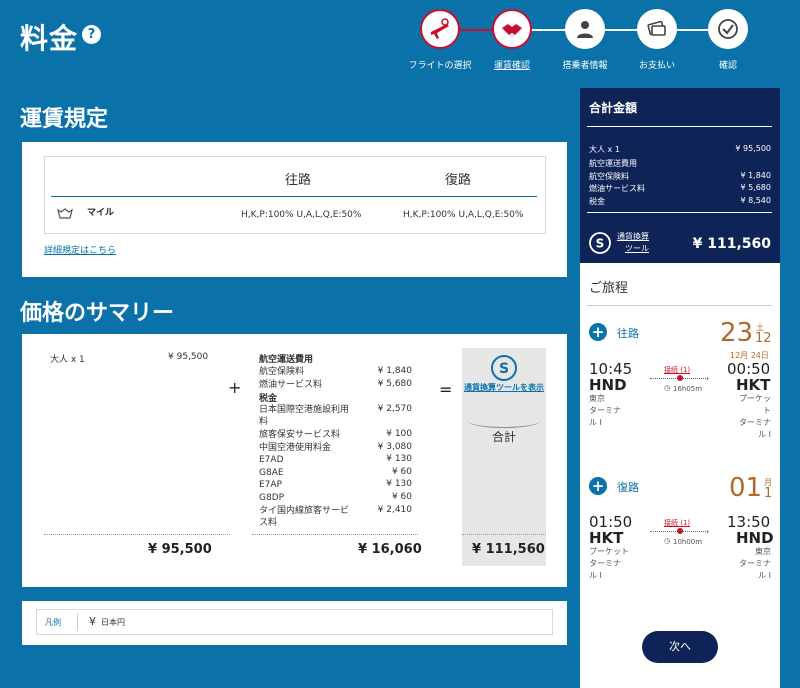 The height and width of the screenshot is (688, 800). What do you see at coordinates (440, 29) in the screenshot?
I see `plane-check-icon` at bounding box center [440, 29].